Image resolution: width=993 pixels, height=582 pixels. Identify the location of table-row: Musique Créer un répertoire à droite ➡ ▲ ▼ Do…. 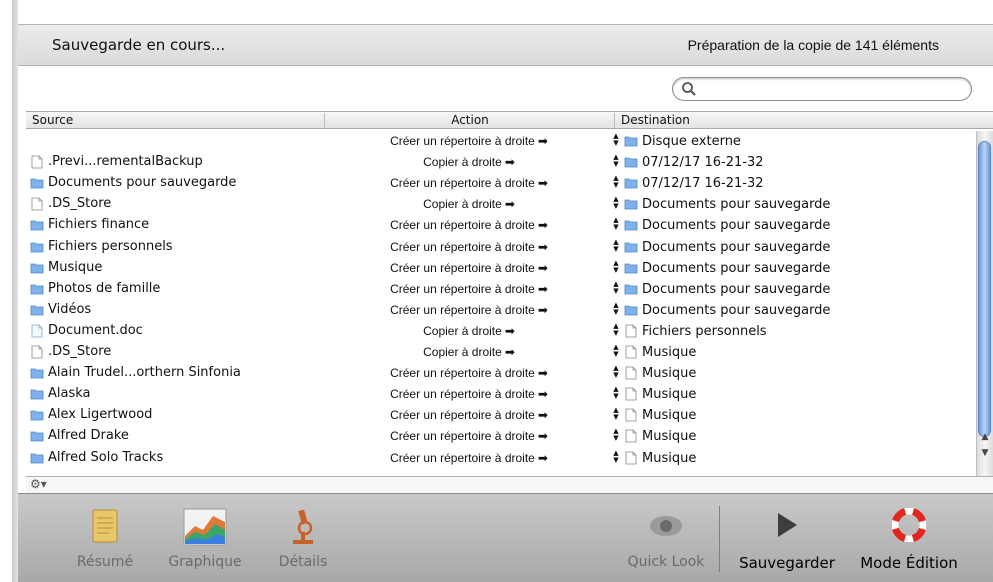
(501, 268).